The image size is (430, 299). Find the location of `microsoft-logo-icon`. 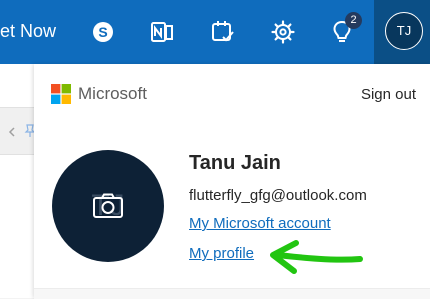

microsoft-logo-icon is located at coordinates (61, 94).